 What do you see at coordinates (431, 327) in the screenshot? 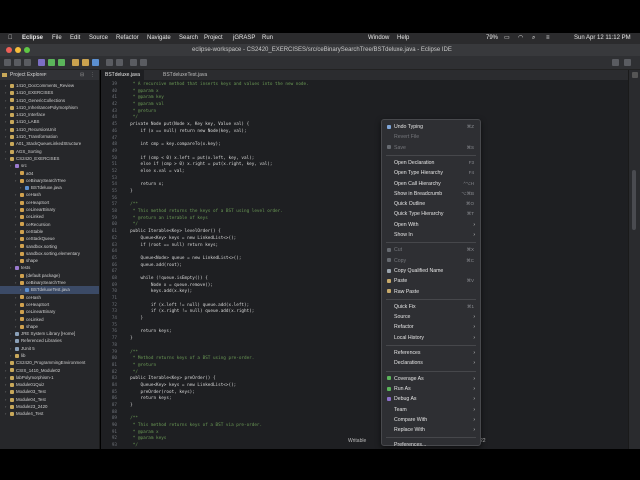
I see `menu-item-refactor: Refactor ›` at bounding box center [431, 327].